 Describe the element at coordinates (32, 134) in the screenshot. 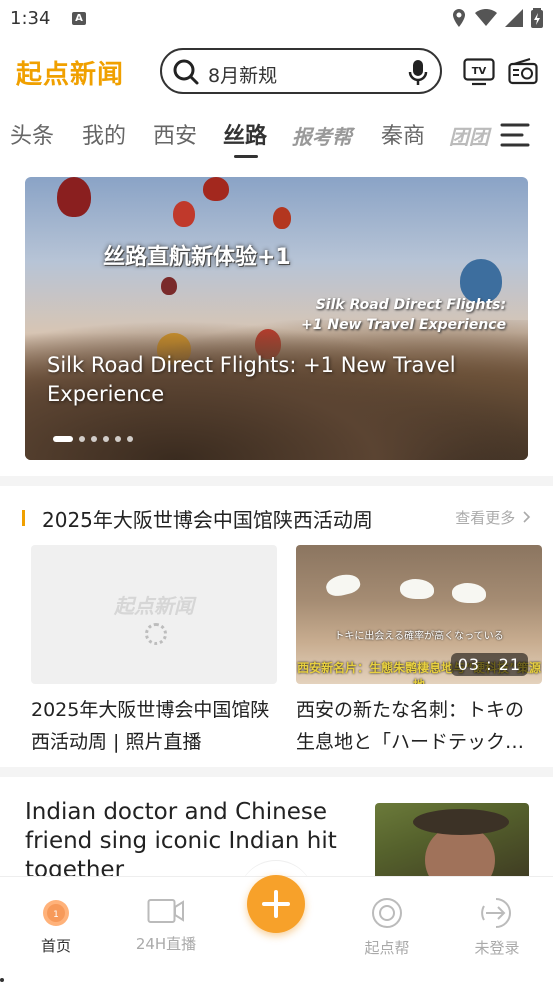

I see `tab-toutiao: 头条` at that location.